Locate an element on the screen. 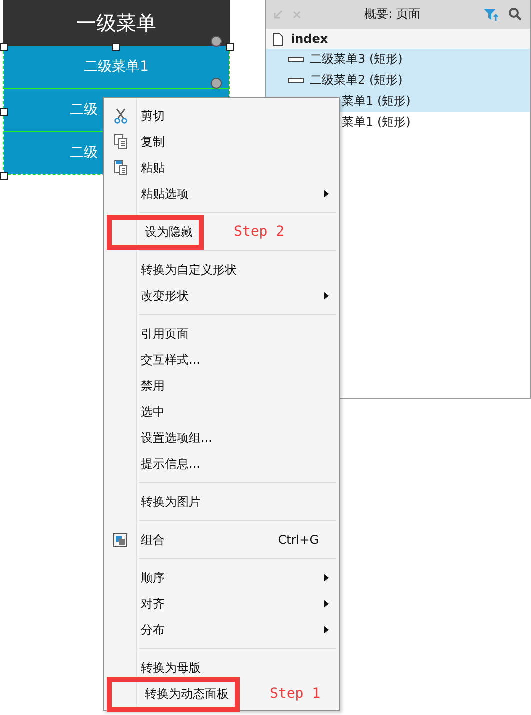  menu-item: 顺序 is located at coordinates (153, 578).